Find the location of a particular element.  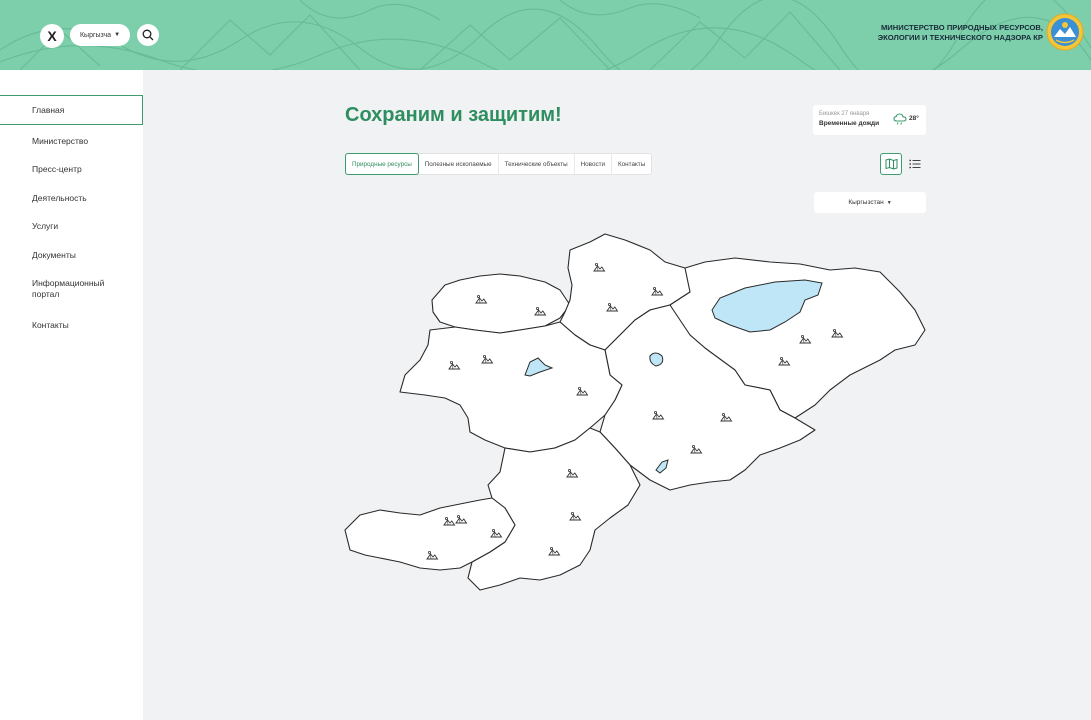

ministry-name-line1: МИНИСТЕРСТВО ПРИРОДНЫХ РЕСУРСОВ, is located at coordinates (961, 27).